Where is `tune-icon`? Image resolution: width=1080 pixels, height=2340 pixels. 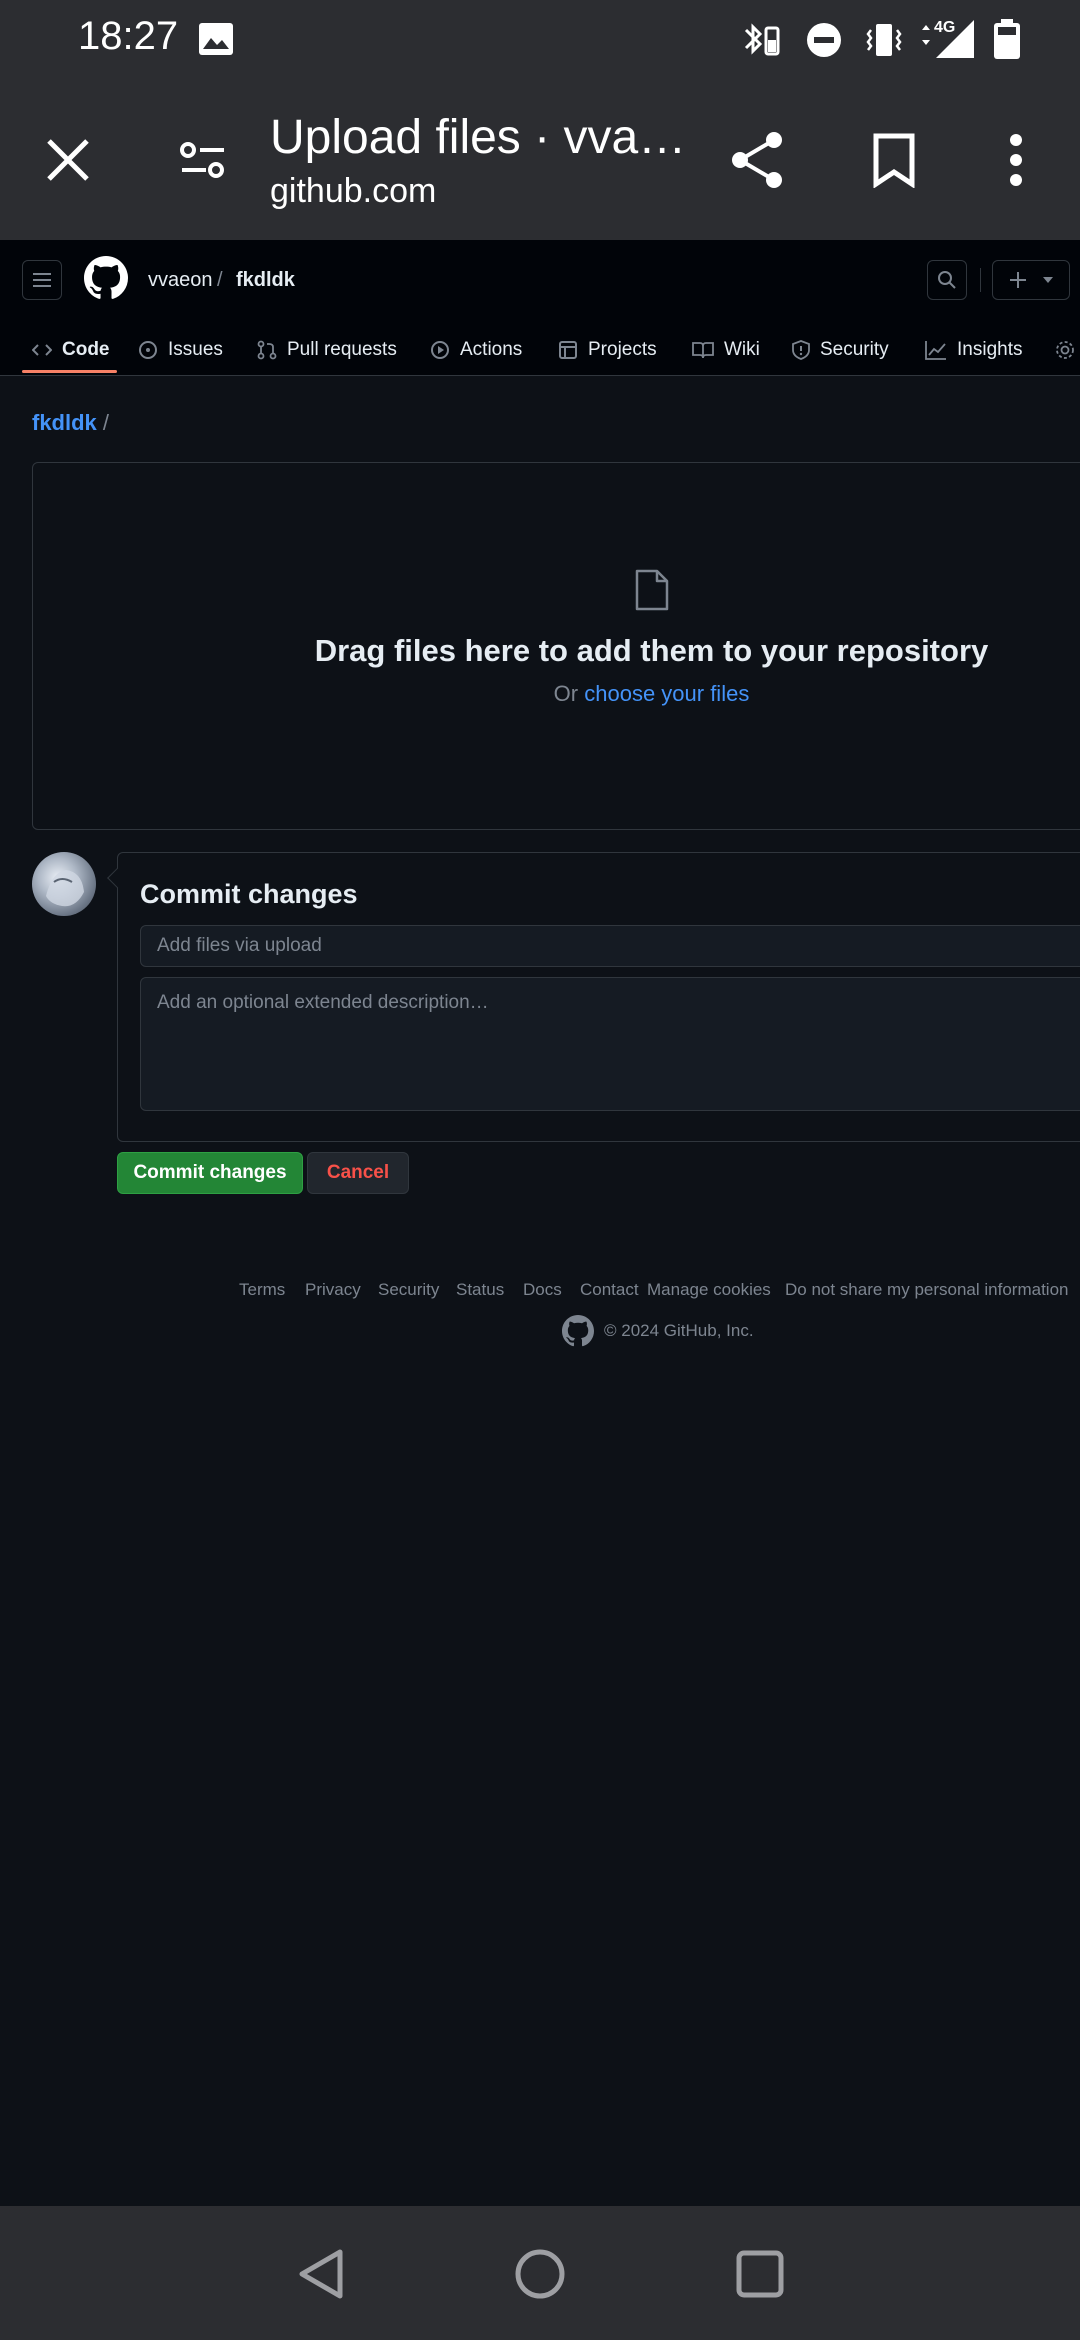 tune-icon is located at coordinates (202, 160).